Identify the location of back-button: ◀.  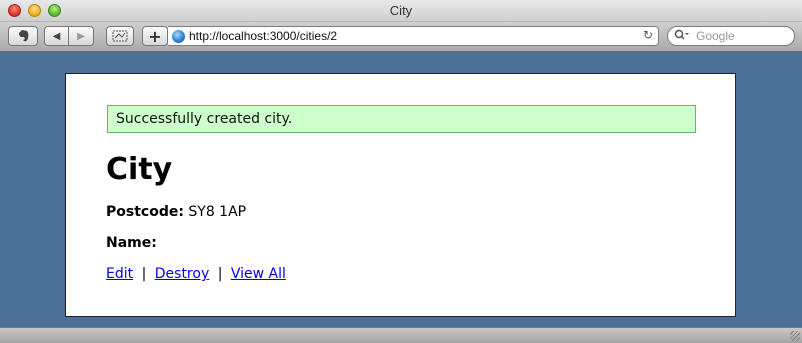
(56, 36).